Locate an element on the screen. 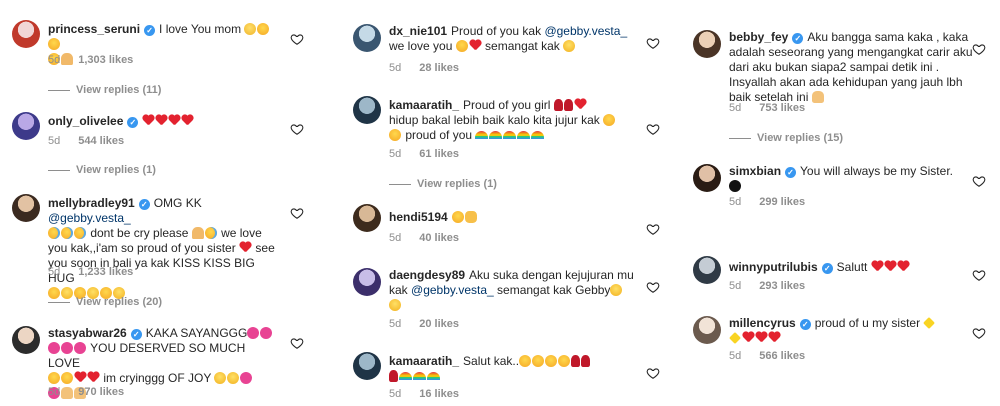  view-replies-link: View replies (20) is located at coordinates (105, 302).